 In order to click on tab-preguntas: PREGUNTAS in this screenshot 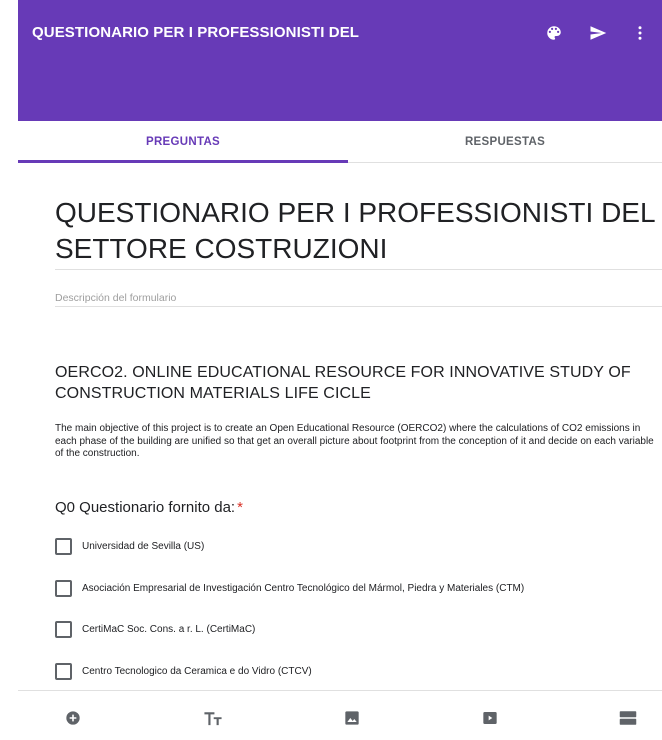, I will do `click(183, 142)`.